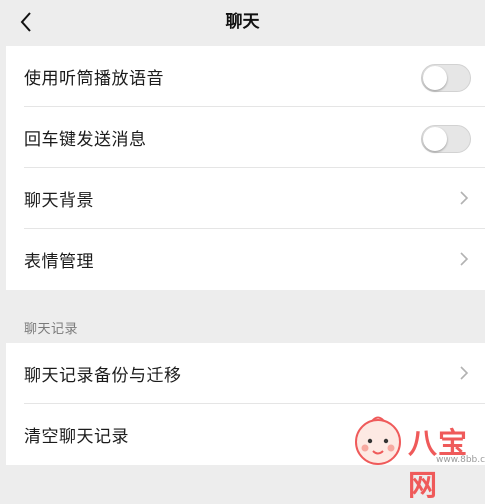 This screenshot has height=504, width=485. What do you see at coordinates (245, 137) in the screenshot?
I see `setting-row-enter-to-send: 回车键发送消息` at bounding box center [245, 137].